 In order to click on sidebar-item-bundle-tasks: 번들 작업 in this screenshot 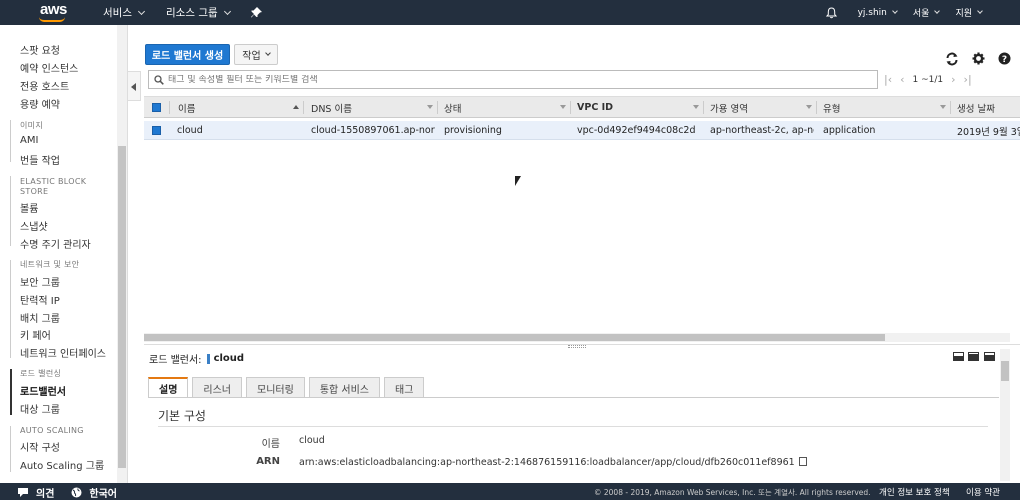, I will do `click(40, 159)`.